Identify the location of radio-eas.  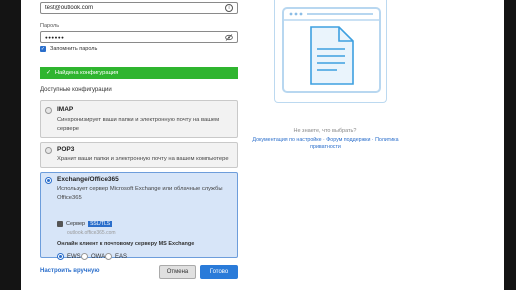
(108, 256).